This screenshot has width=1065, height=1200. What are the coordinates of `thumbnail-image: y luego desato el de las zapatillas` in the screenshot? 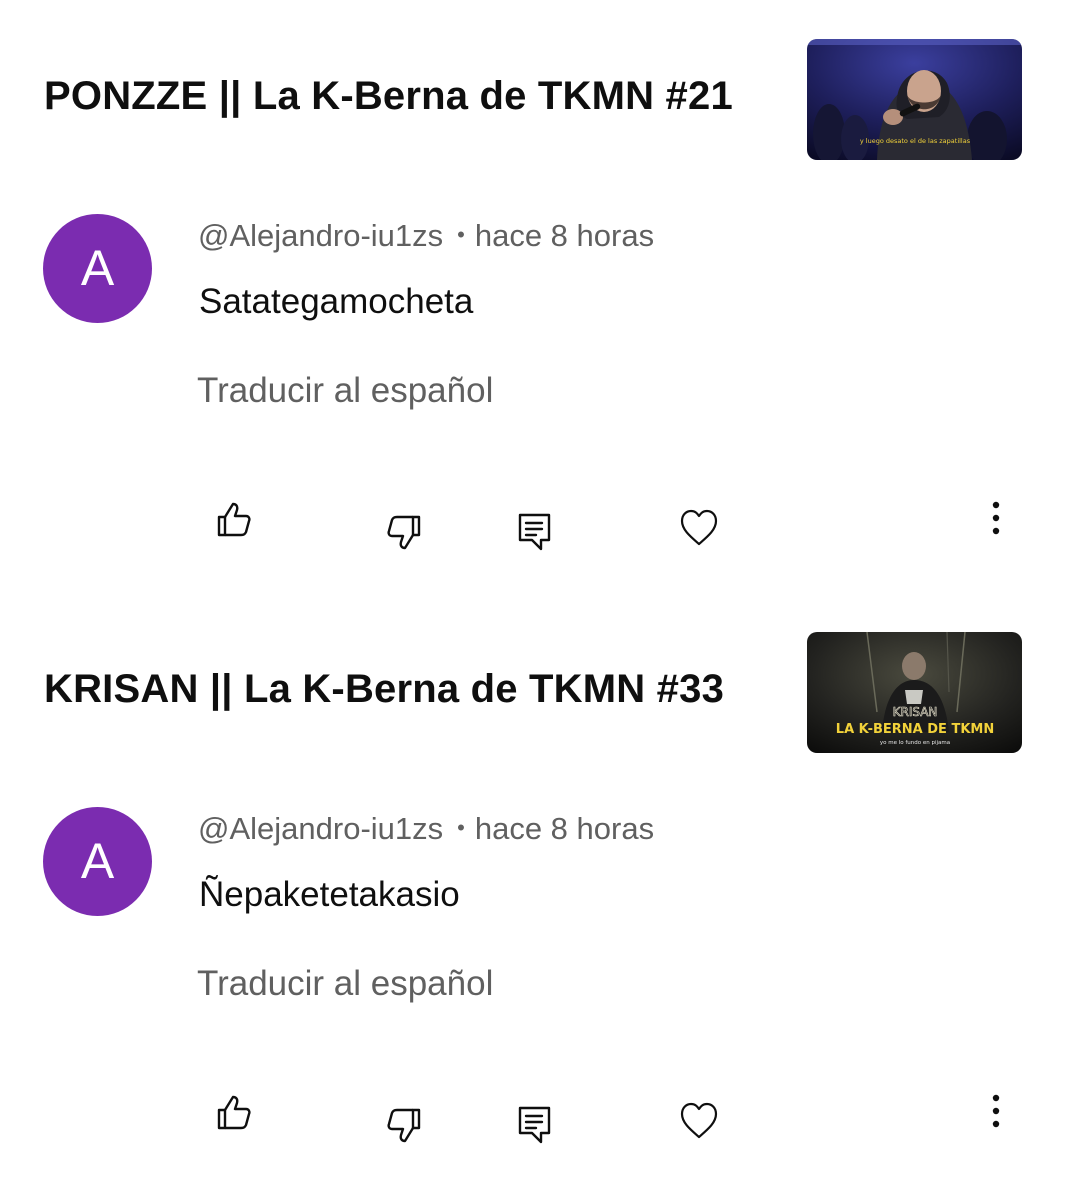 It's located at (914, 99).